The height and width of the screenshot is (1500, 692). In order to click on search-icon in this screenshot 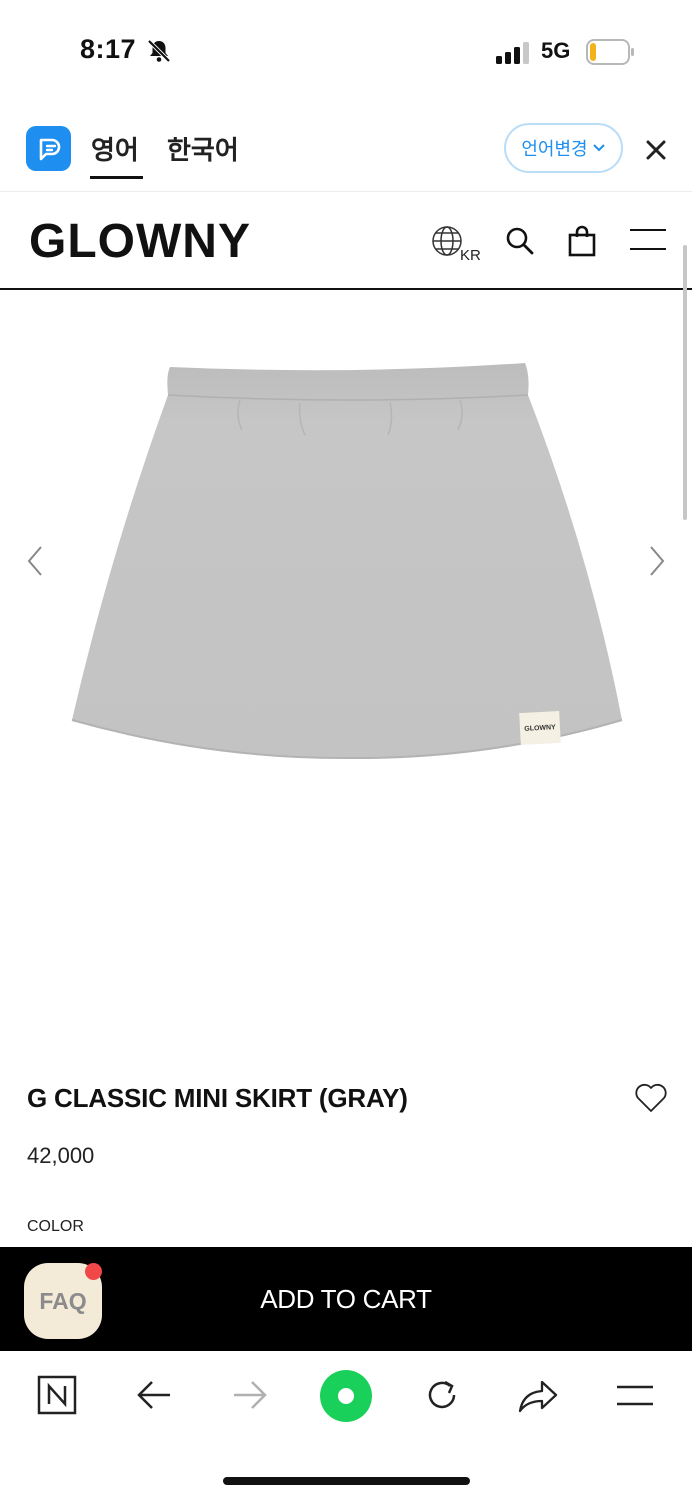, I will do `click(520, 241)`.